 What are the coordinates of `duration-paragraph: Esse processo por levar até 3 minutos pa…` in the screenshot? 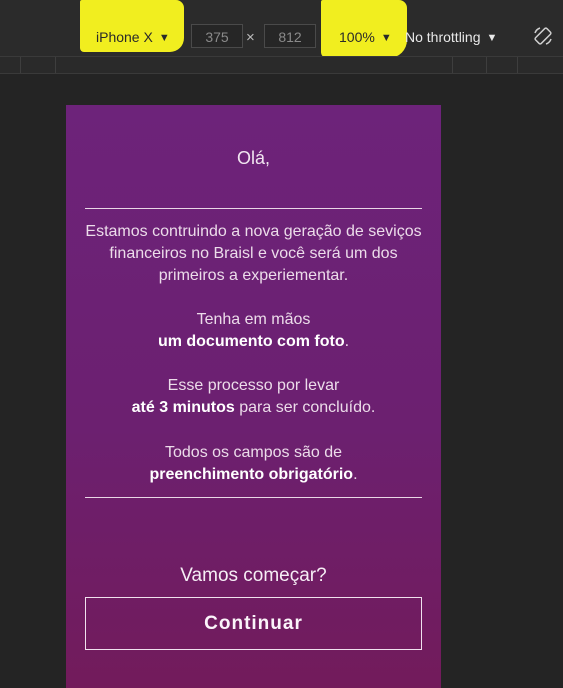 It's located at (253, 397).